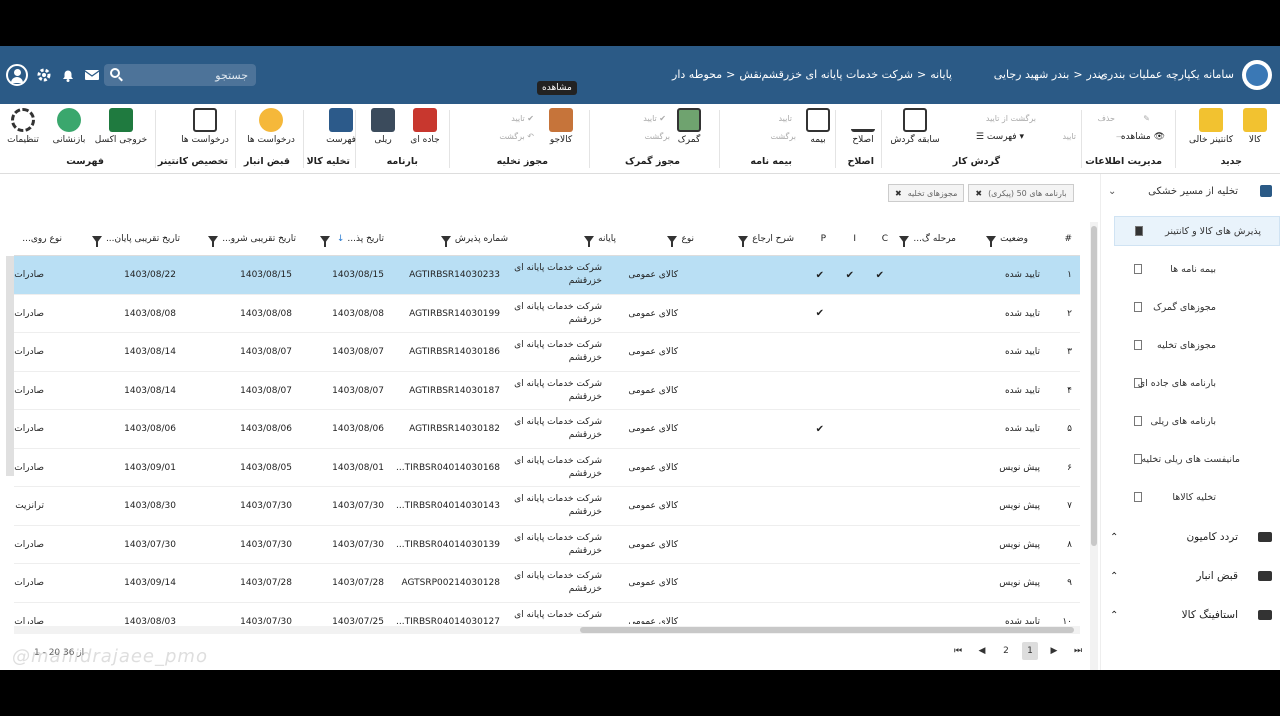 Image resolution: width=1280 pixels, height=716 pixels. What do you see at coordinates (266, 390) in the screenshot?
I see `cell-start: 1403/08/07` at bounding box center [266, 390].